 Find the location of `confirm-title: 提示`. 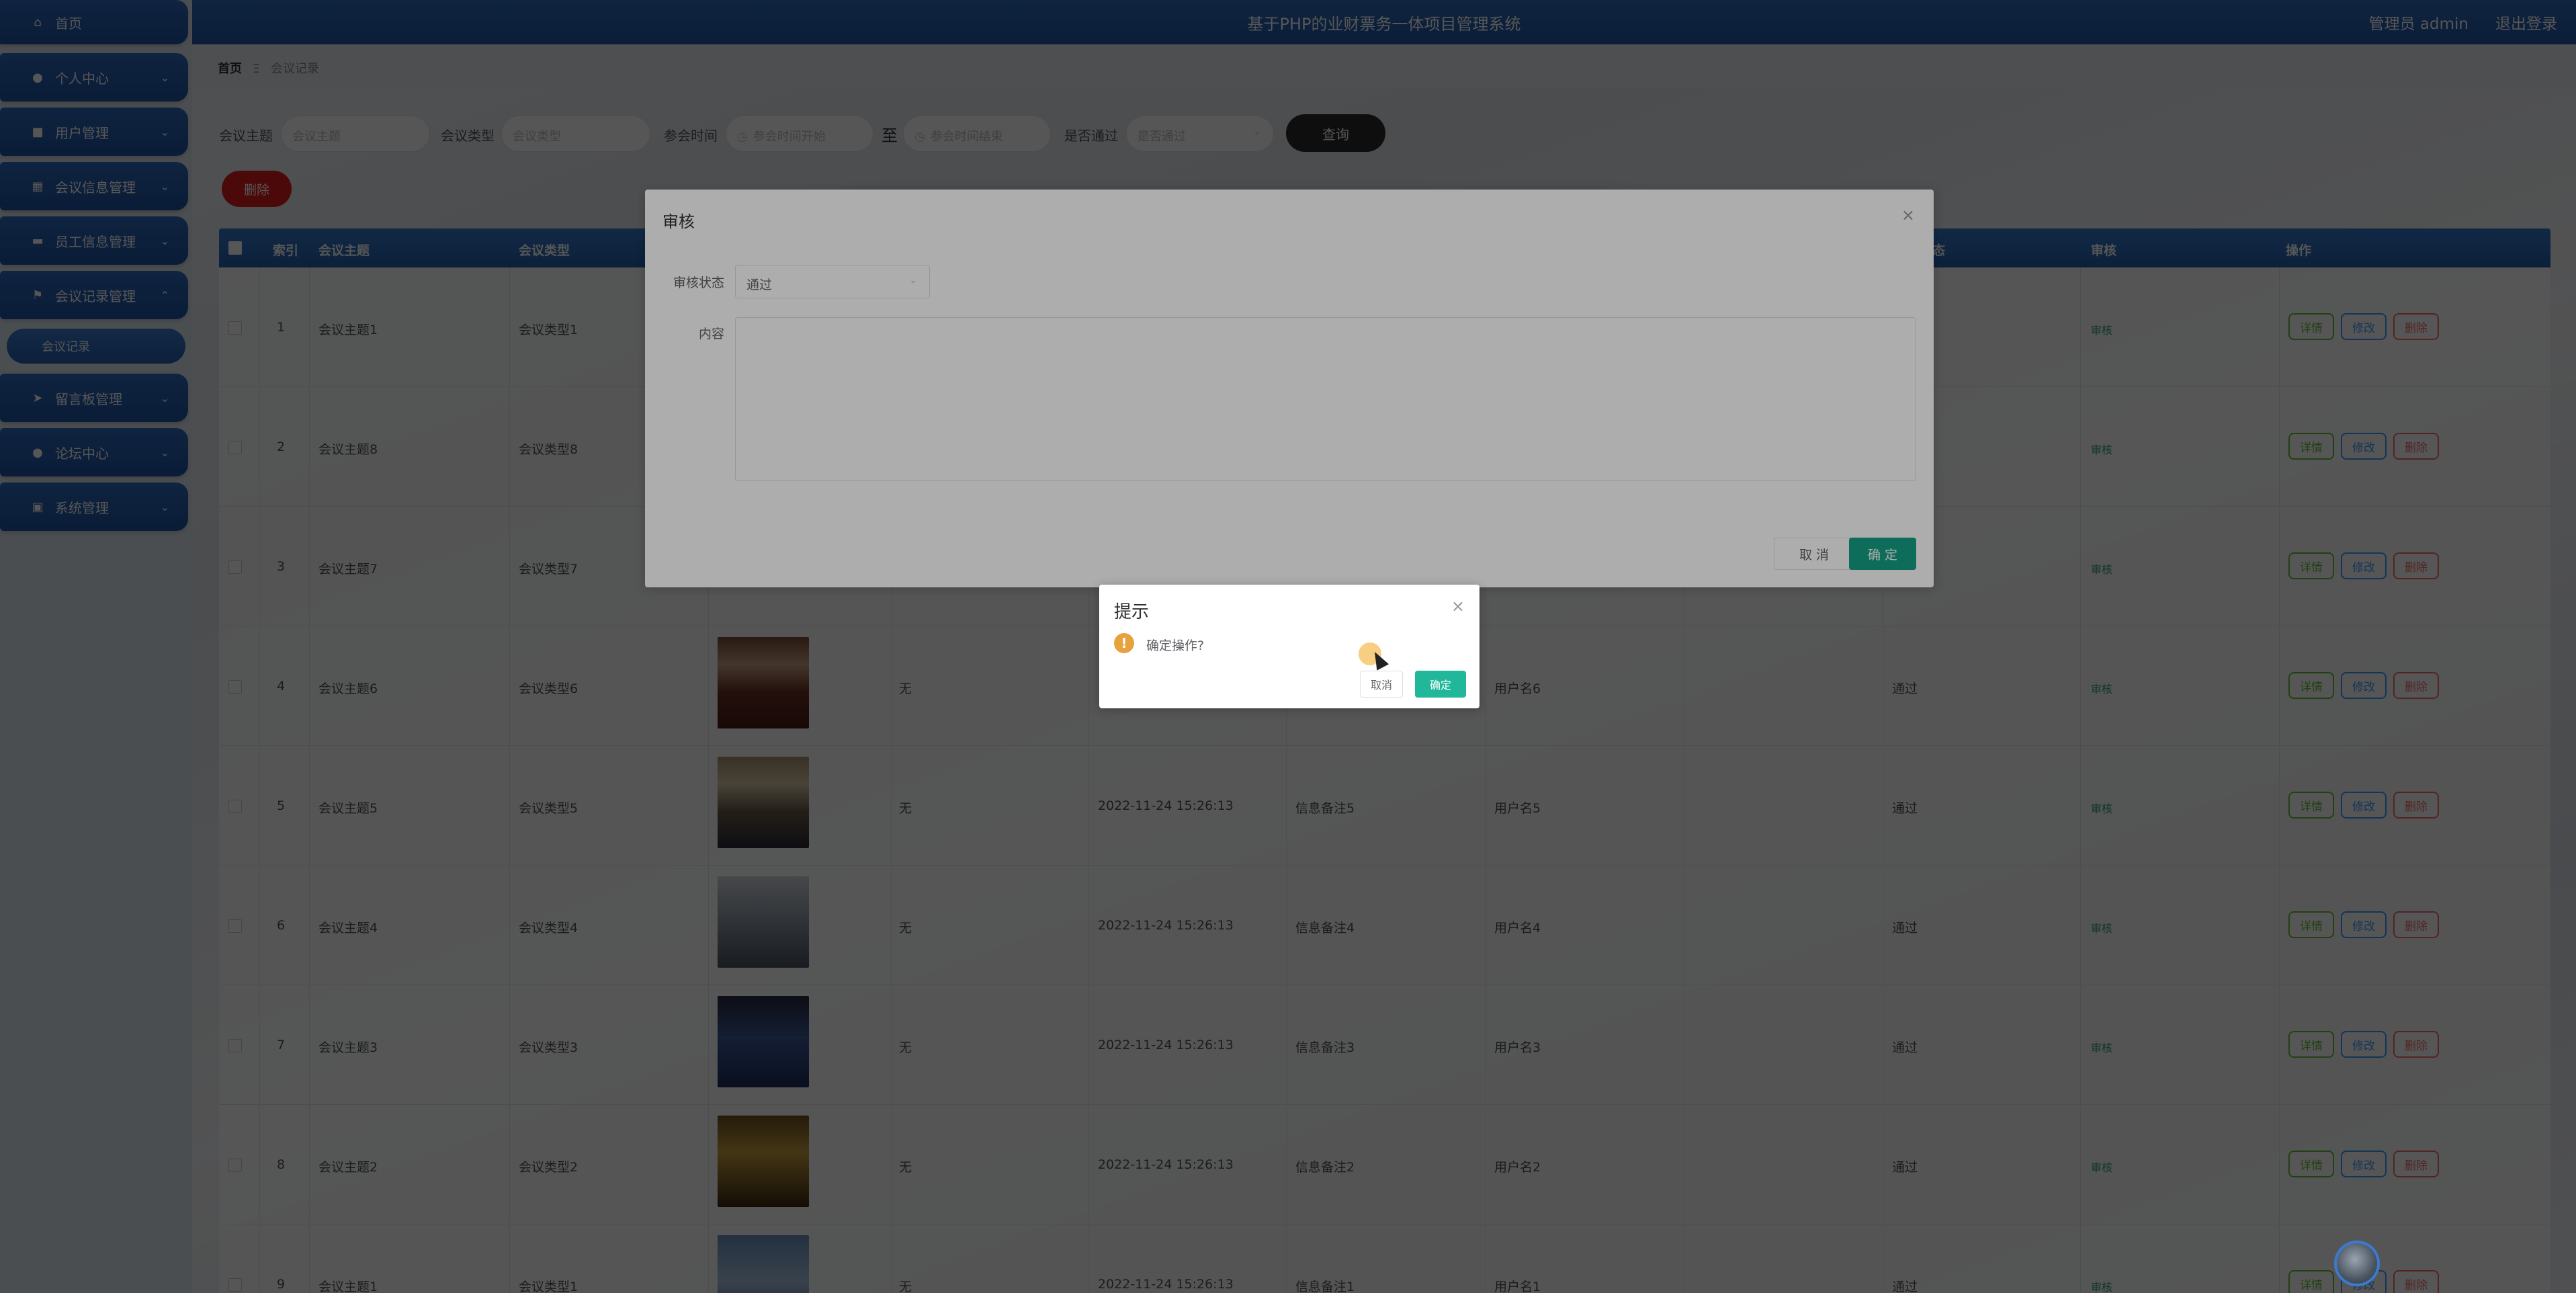

confirm-title: 提示 is located at coordinates (1132, 612).